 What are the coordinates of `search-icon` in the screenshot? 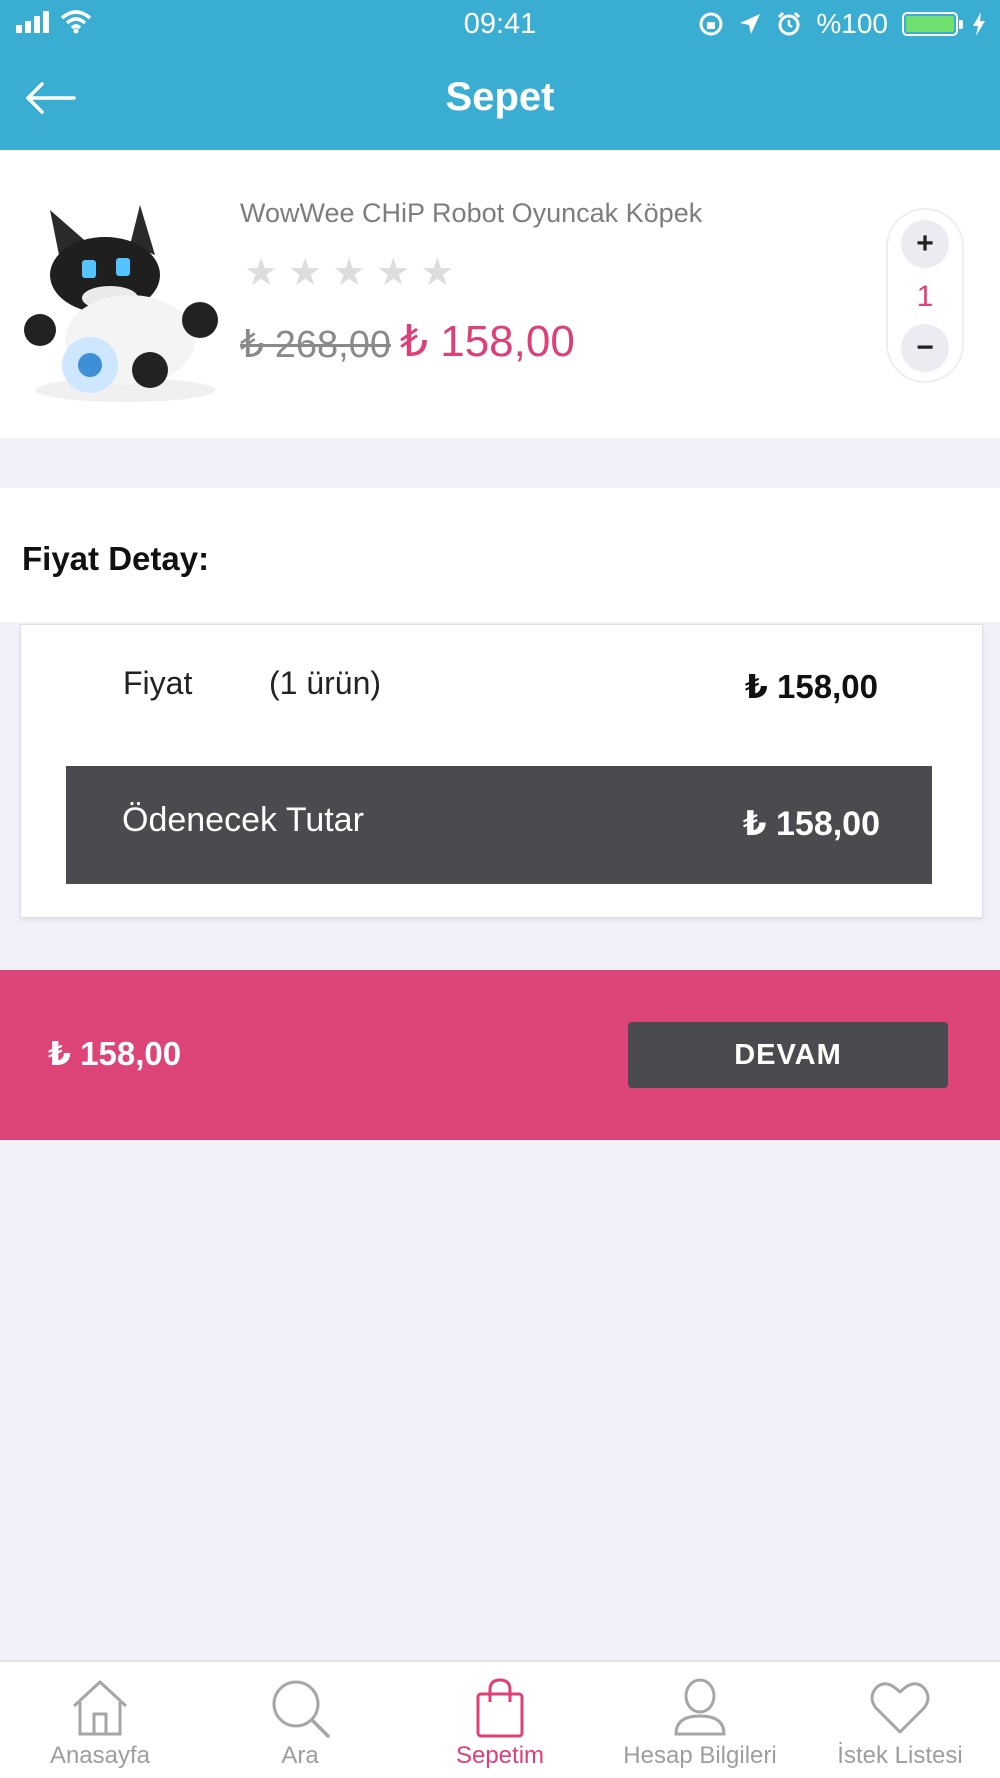 It's located at (301, 1709).